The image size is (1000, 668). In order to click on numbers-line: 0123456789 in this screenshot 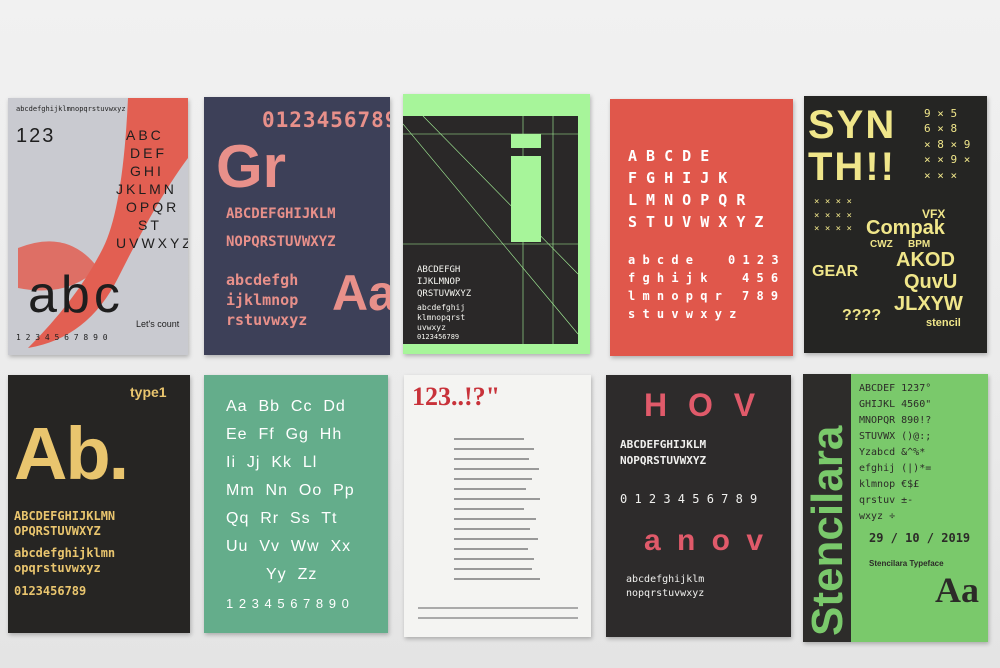, I will do `click(438, 337)`.